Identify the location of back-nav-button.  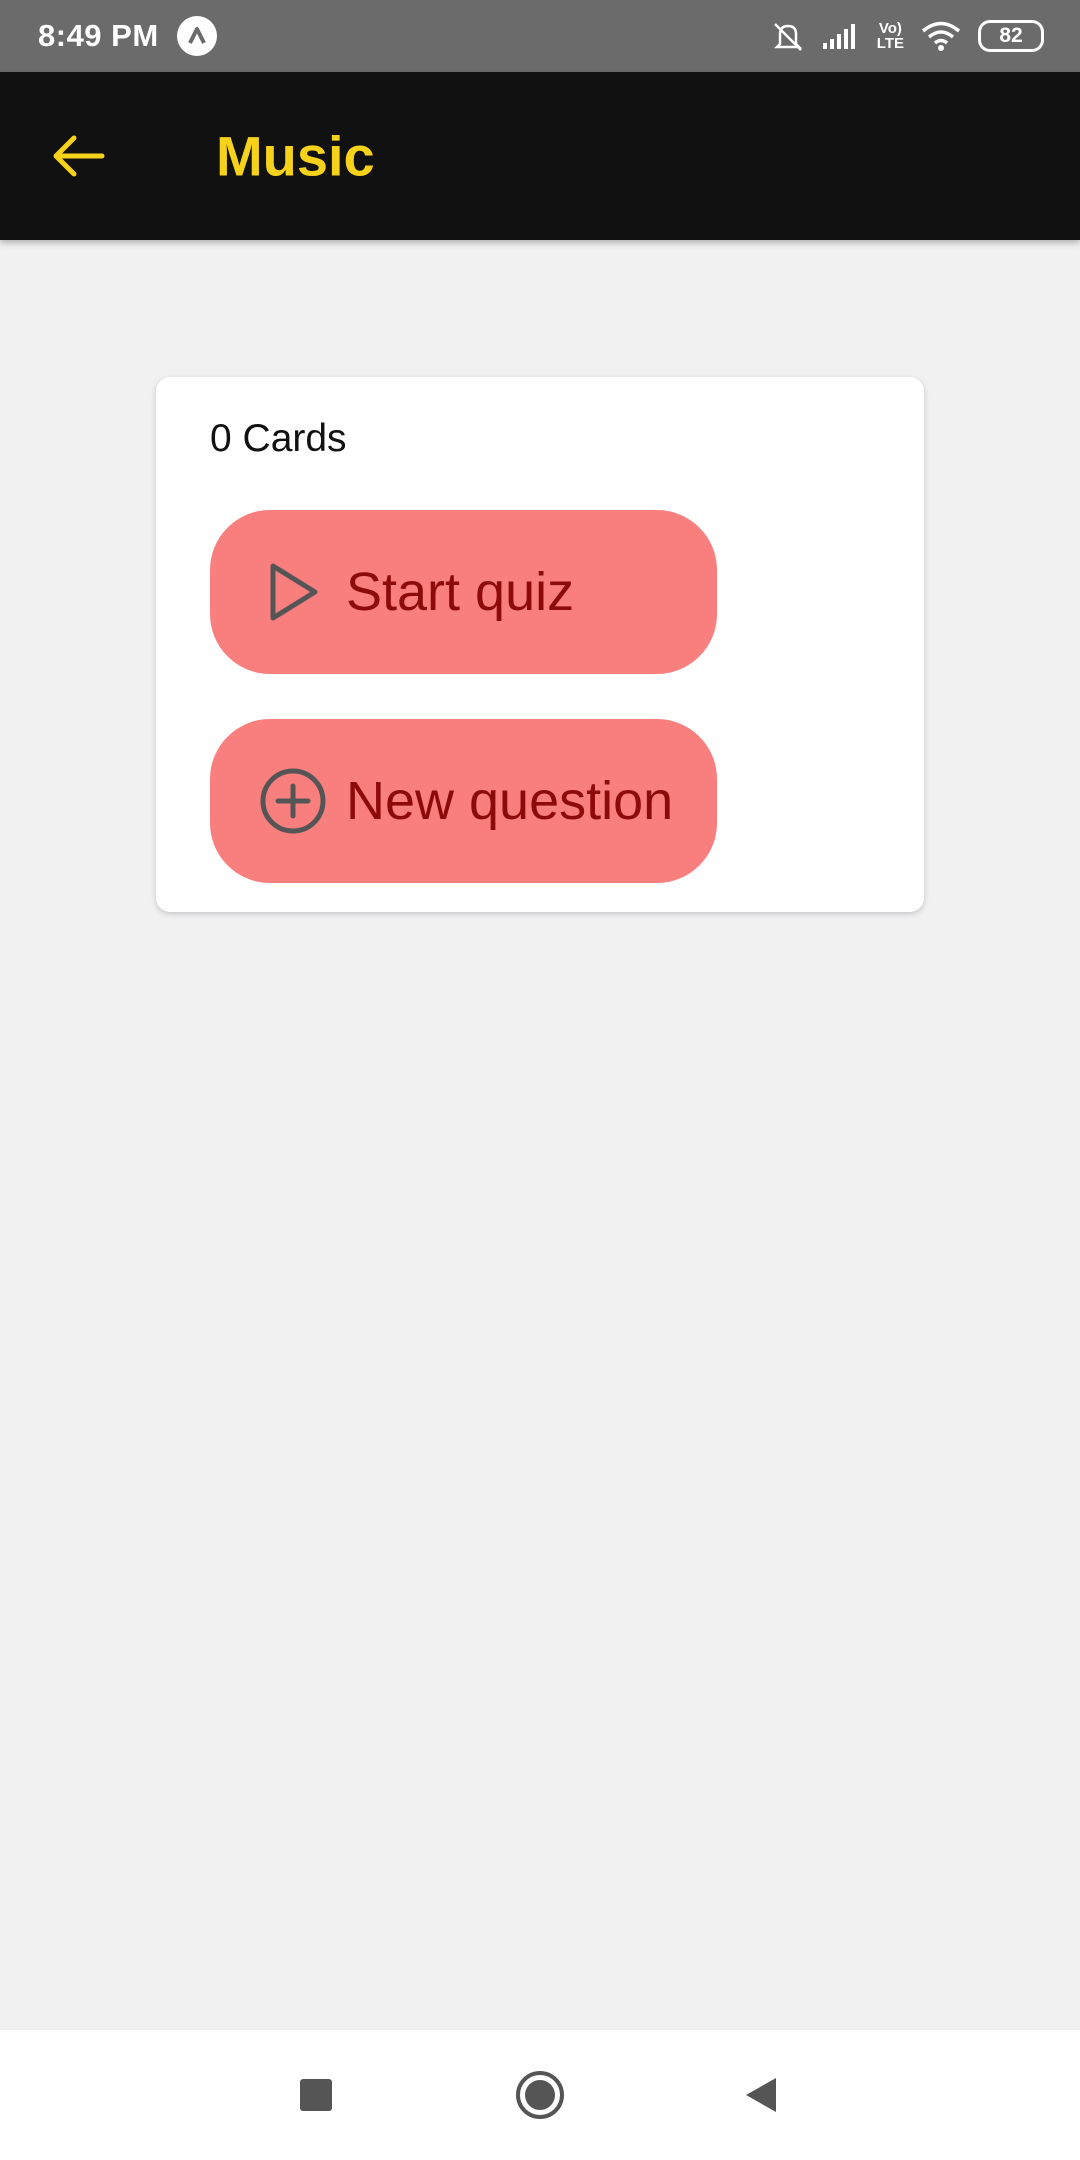
(761, 2095).